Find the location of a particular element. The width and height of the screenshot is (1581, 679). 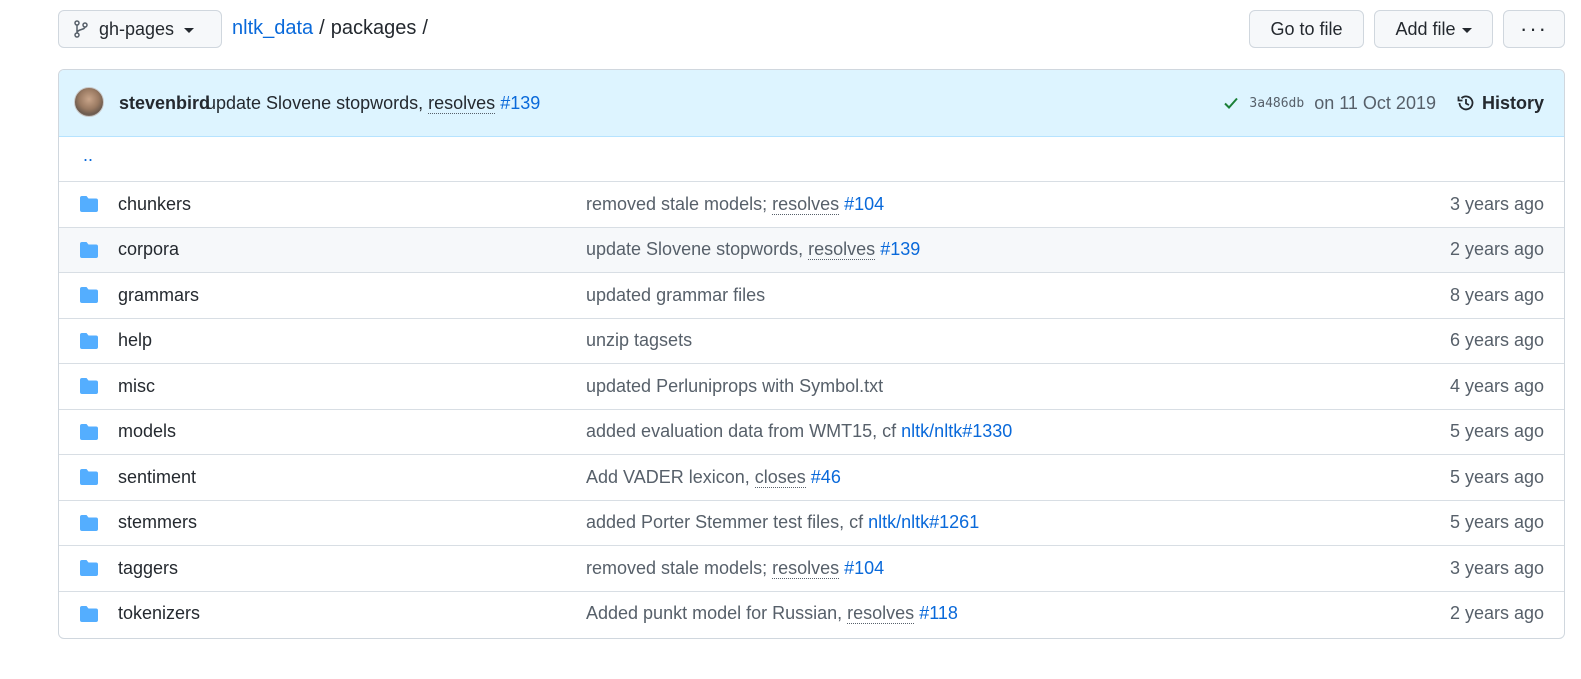

history-label: History is located at coordinates (1512, 102).